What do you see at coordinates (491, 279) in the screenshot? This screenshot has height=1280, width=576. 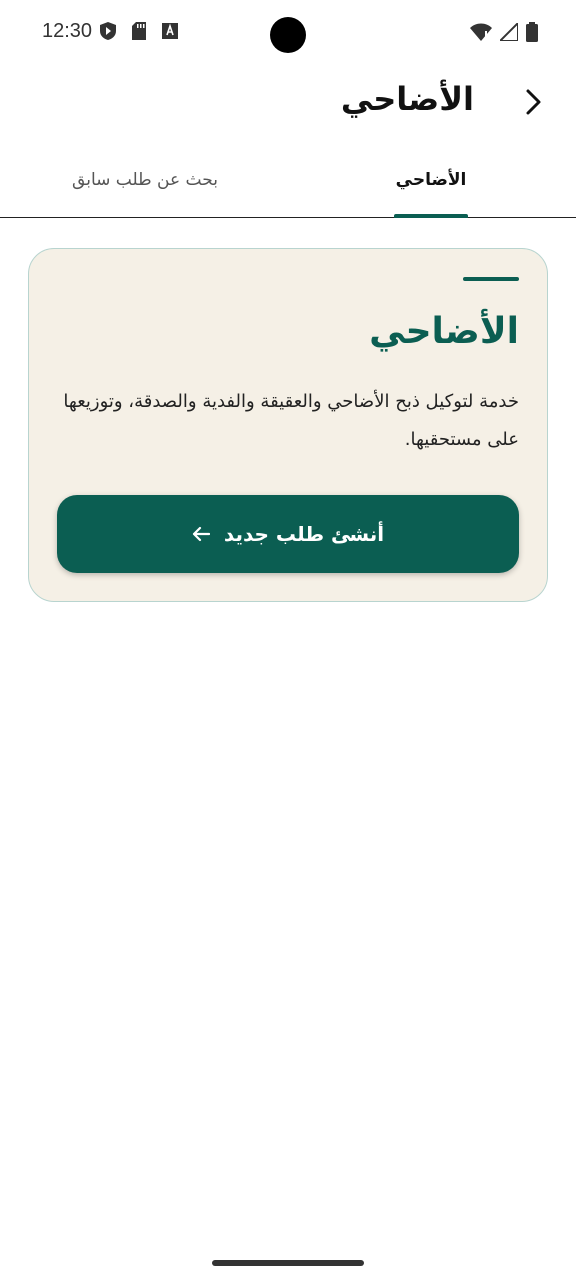 I see `card-accent-bar` at bounding box center [491, 279].